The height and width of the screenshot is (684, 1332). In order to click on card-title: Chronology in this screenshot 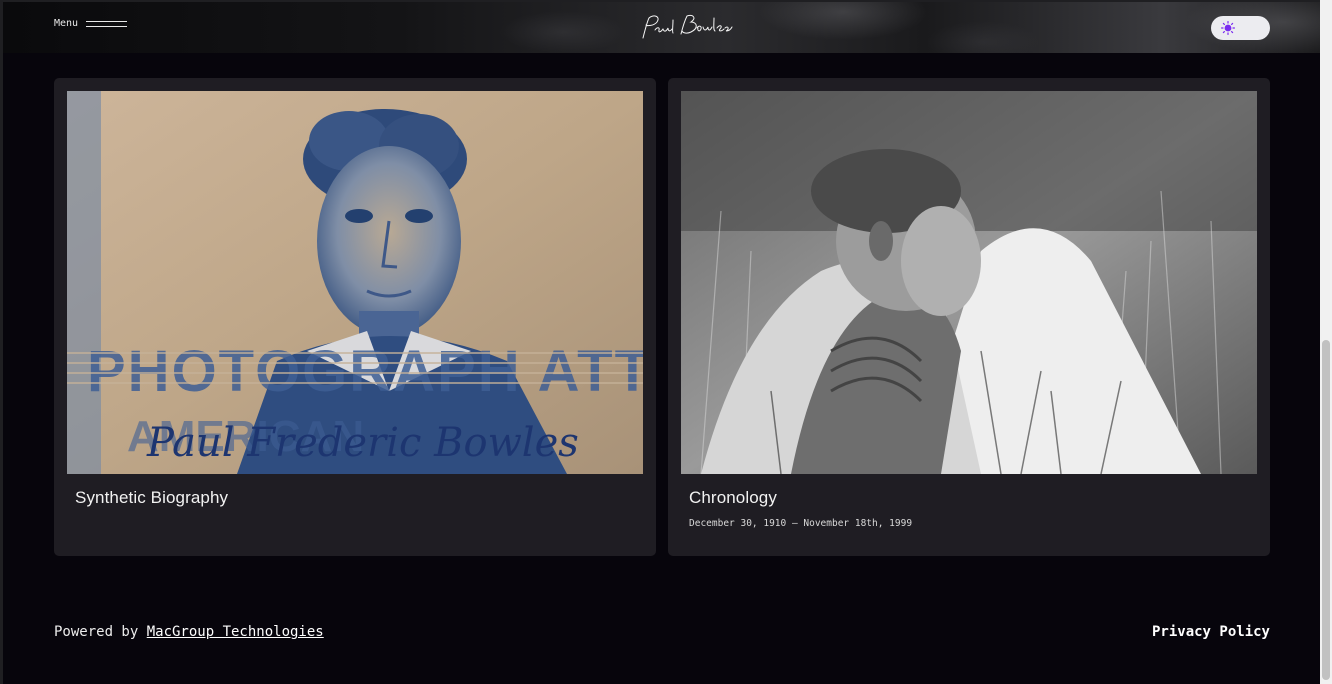, I will do `click(733, 497)`.